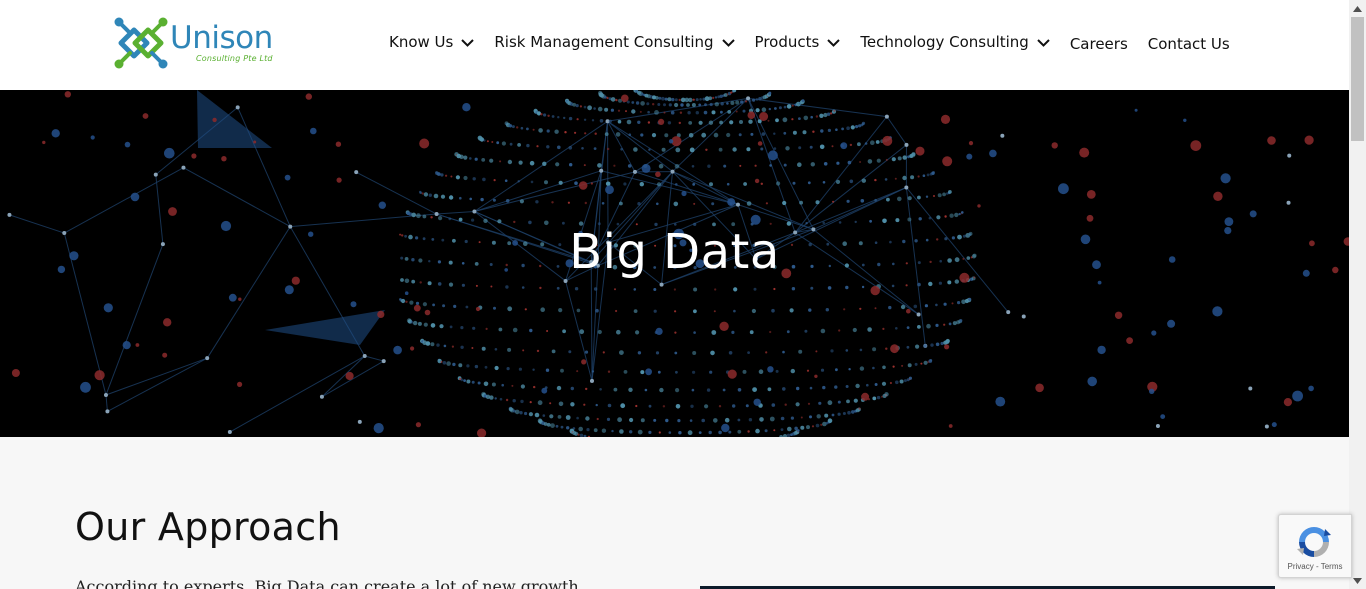 The height and width of the screenshot is (589, 1366). What do you see at coordinates (221, 38) in the screenshot?
I see `brand-name: Unison` at bounding box center [221, 38].